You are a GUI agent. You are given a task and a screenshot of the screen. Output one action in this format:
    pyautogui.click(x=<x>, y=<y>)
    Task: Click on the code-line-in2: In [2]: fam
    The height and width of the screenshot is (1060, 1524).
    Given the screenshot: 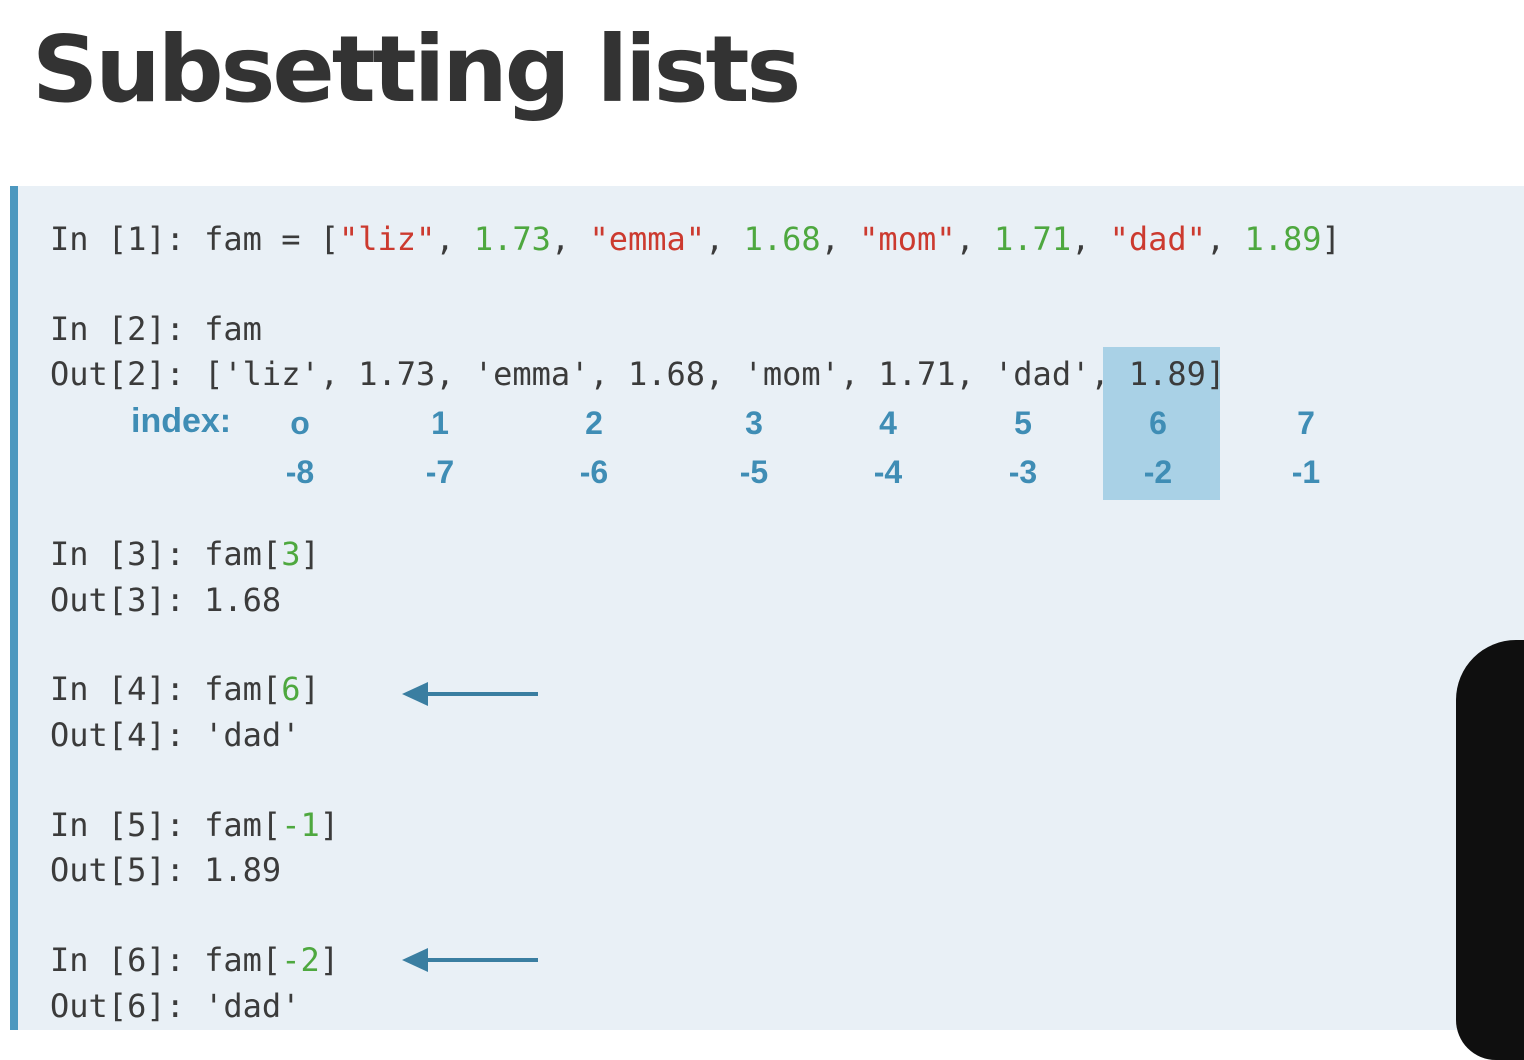 What is the action you would take?
    pyautogui.click(x=156, y=329)
    